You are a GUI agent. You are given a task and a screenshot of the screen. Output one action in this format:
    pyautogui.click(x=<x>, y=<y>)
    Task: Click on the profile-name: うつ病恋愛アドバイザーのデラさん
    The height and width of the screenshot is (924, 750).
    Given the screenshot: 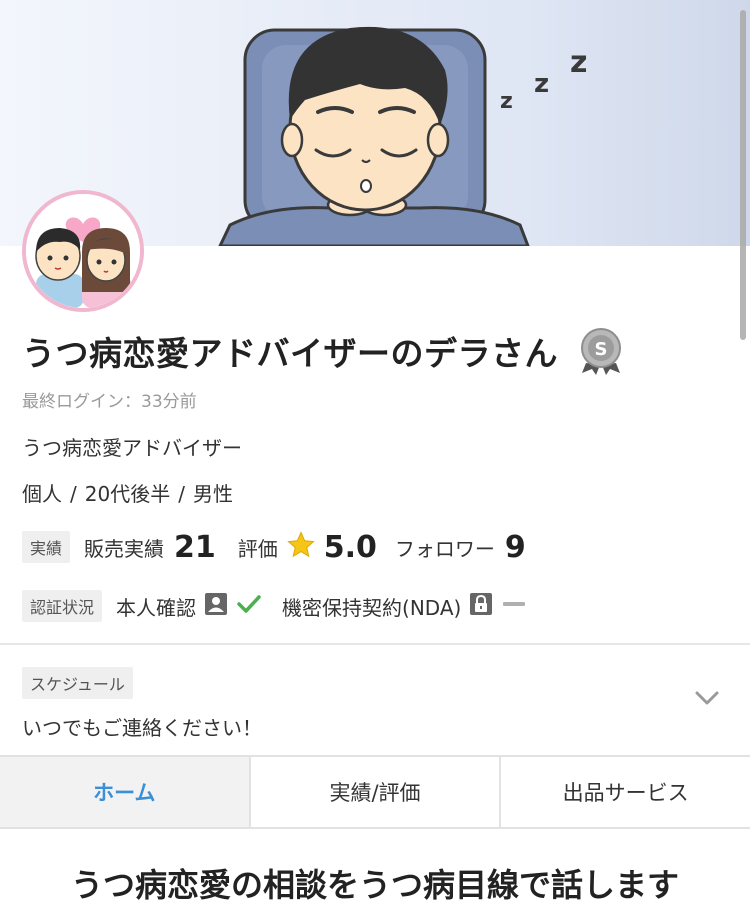 What is the action you would take?
    pyautogui.click(x=290, y=353)
    